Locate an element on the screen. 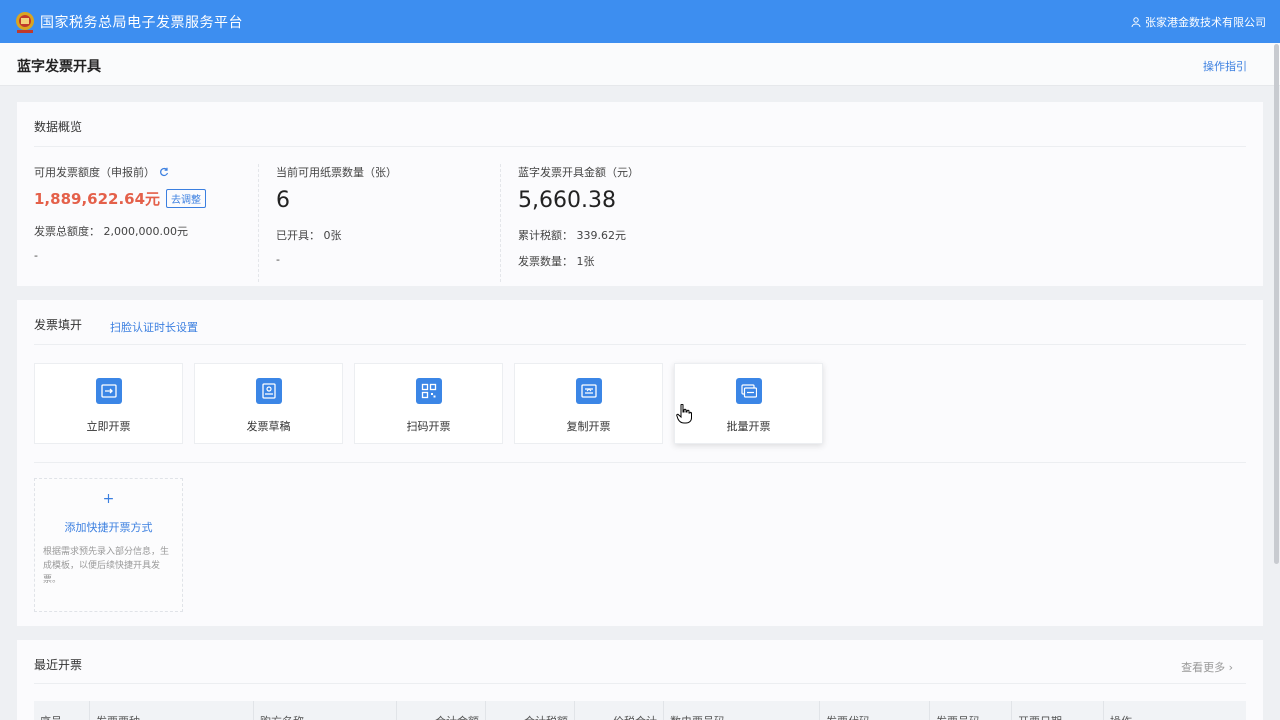 The width and height of the screenshot is (1280, 720). tile-batch-issue: 批量开票 is located at coordinates (748, 403).